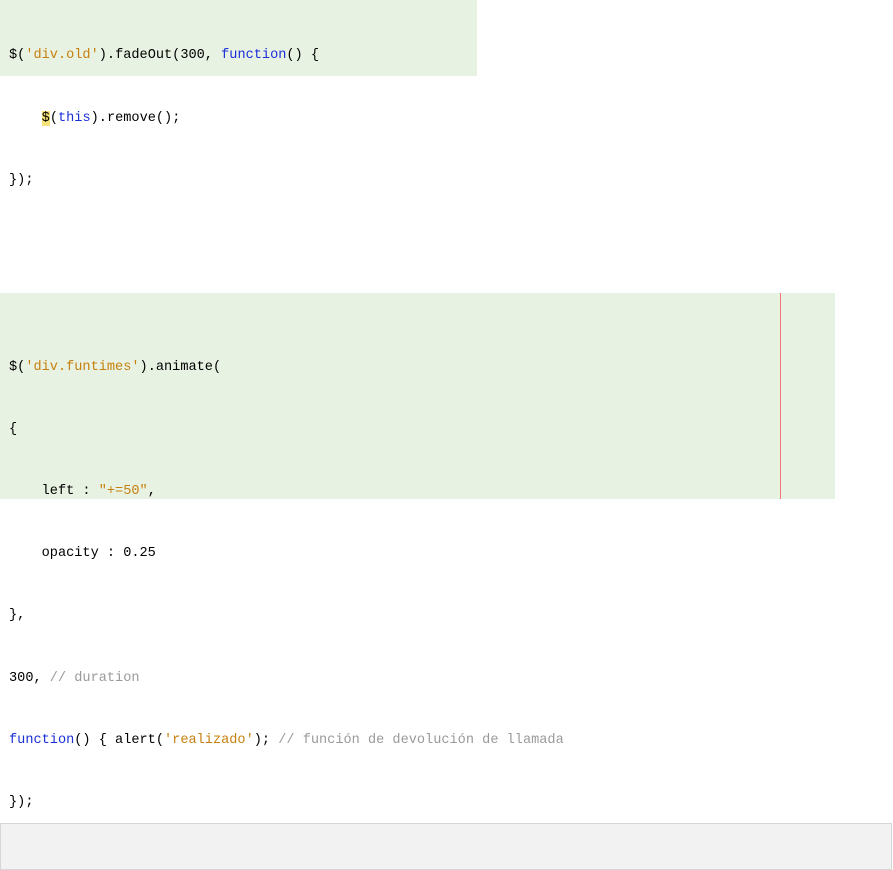 This screenshot has height=870, width=893. Describe the element at coordinates (417, 616) in the screenshot. I see `code-line: },` at that location.